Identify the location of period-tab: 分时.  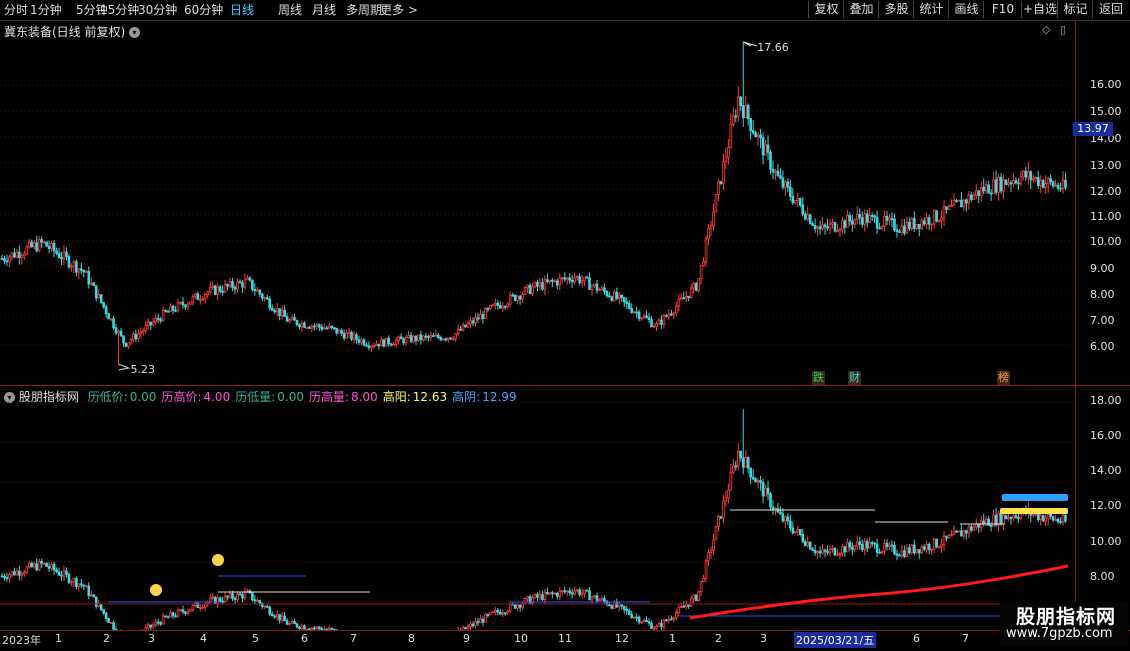
(16, 10).